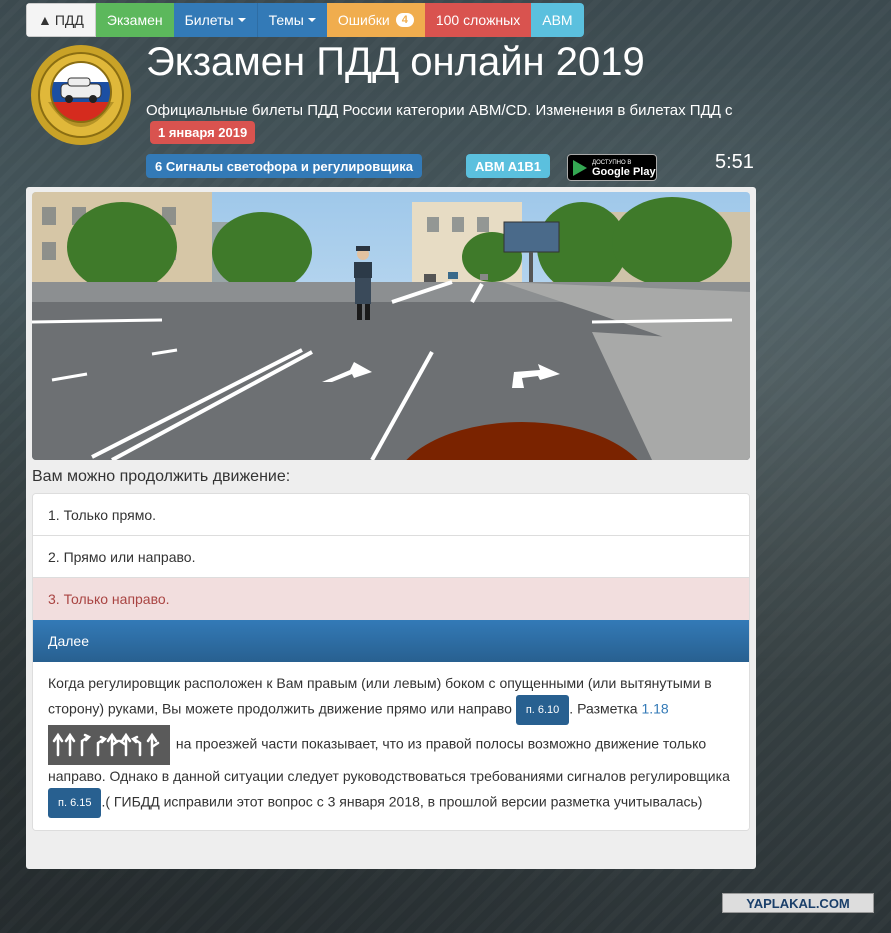  Describe the element at coordinates (508, 166) in the screenshot. I see `category-label: ABM A1B1` at that location.